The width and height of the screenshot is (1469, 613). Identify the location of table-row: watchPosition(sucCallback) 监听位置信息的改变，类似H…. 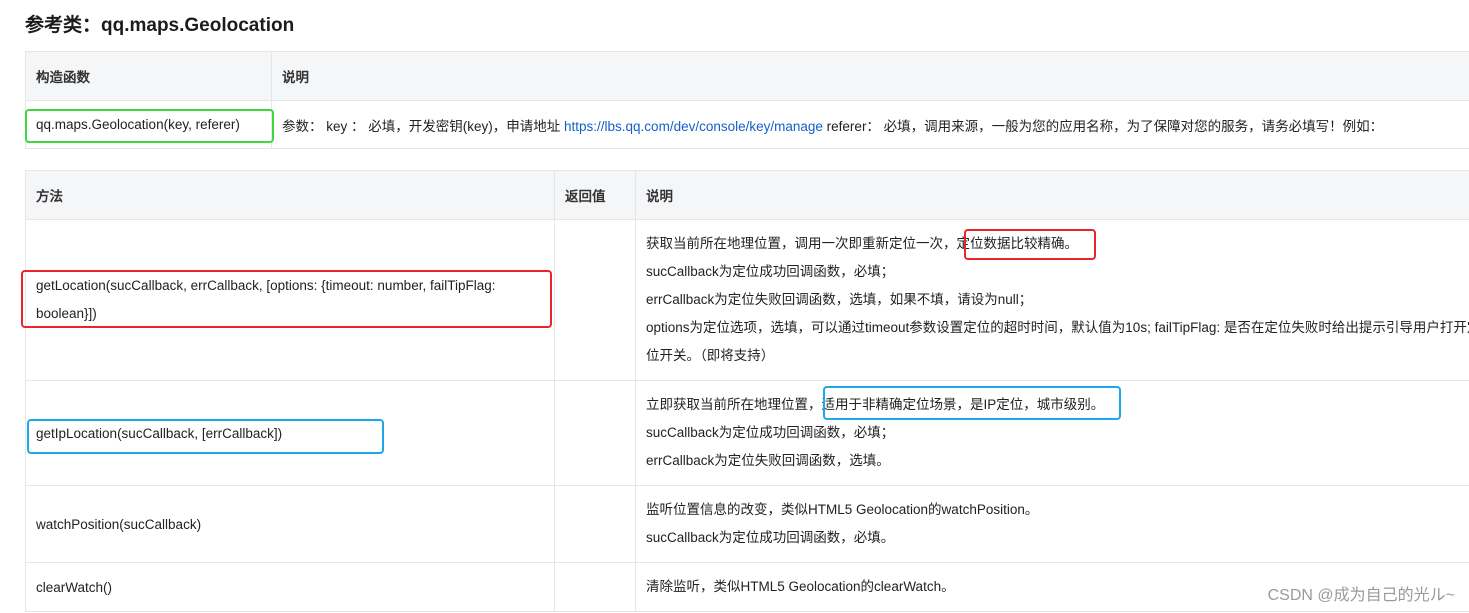
(747, 524).